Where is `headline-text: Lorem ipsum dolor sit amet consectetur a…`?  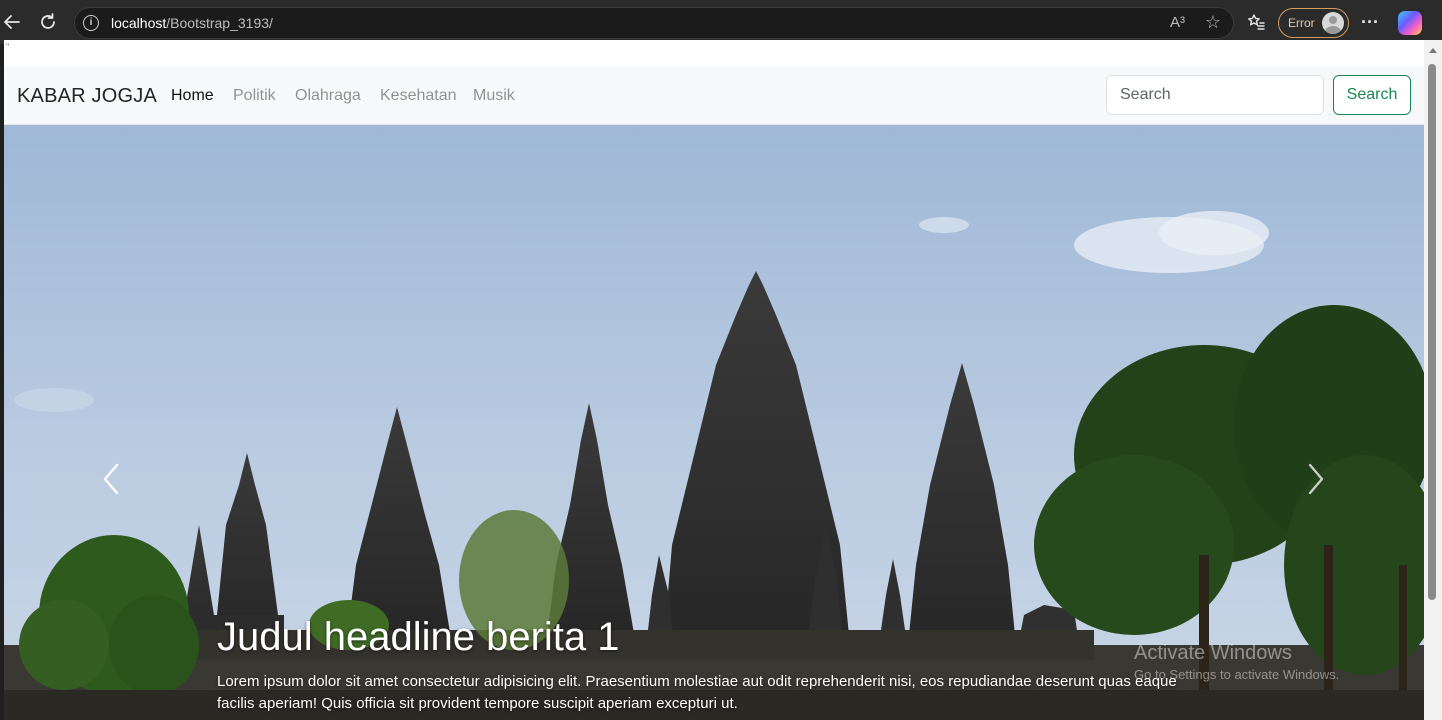
headline-text: Lorem ipsum dolor sit amet consectetur a… is located at coordinates (697, 692).